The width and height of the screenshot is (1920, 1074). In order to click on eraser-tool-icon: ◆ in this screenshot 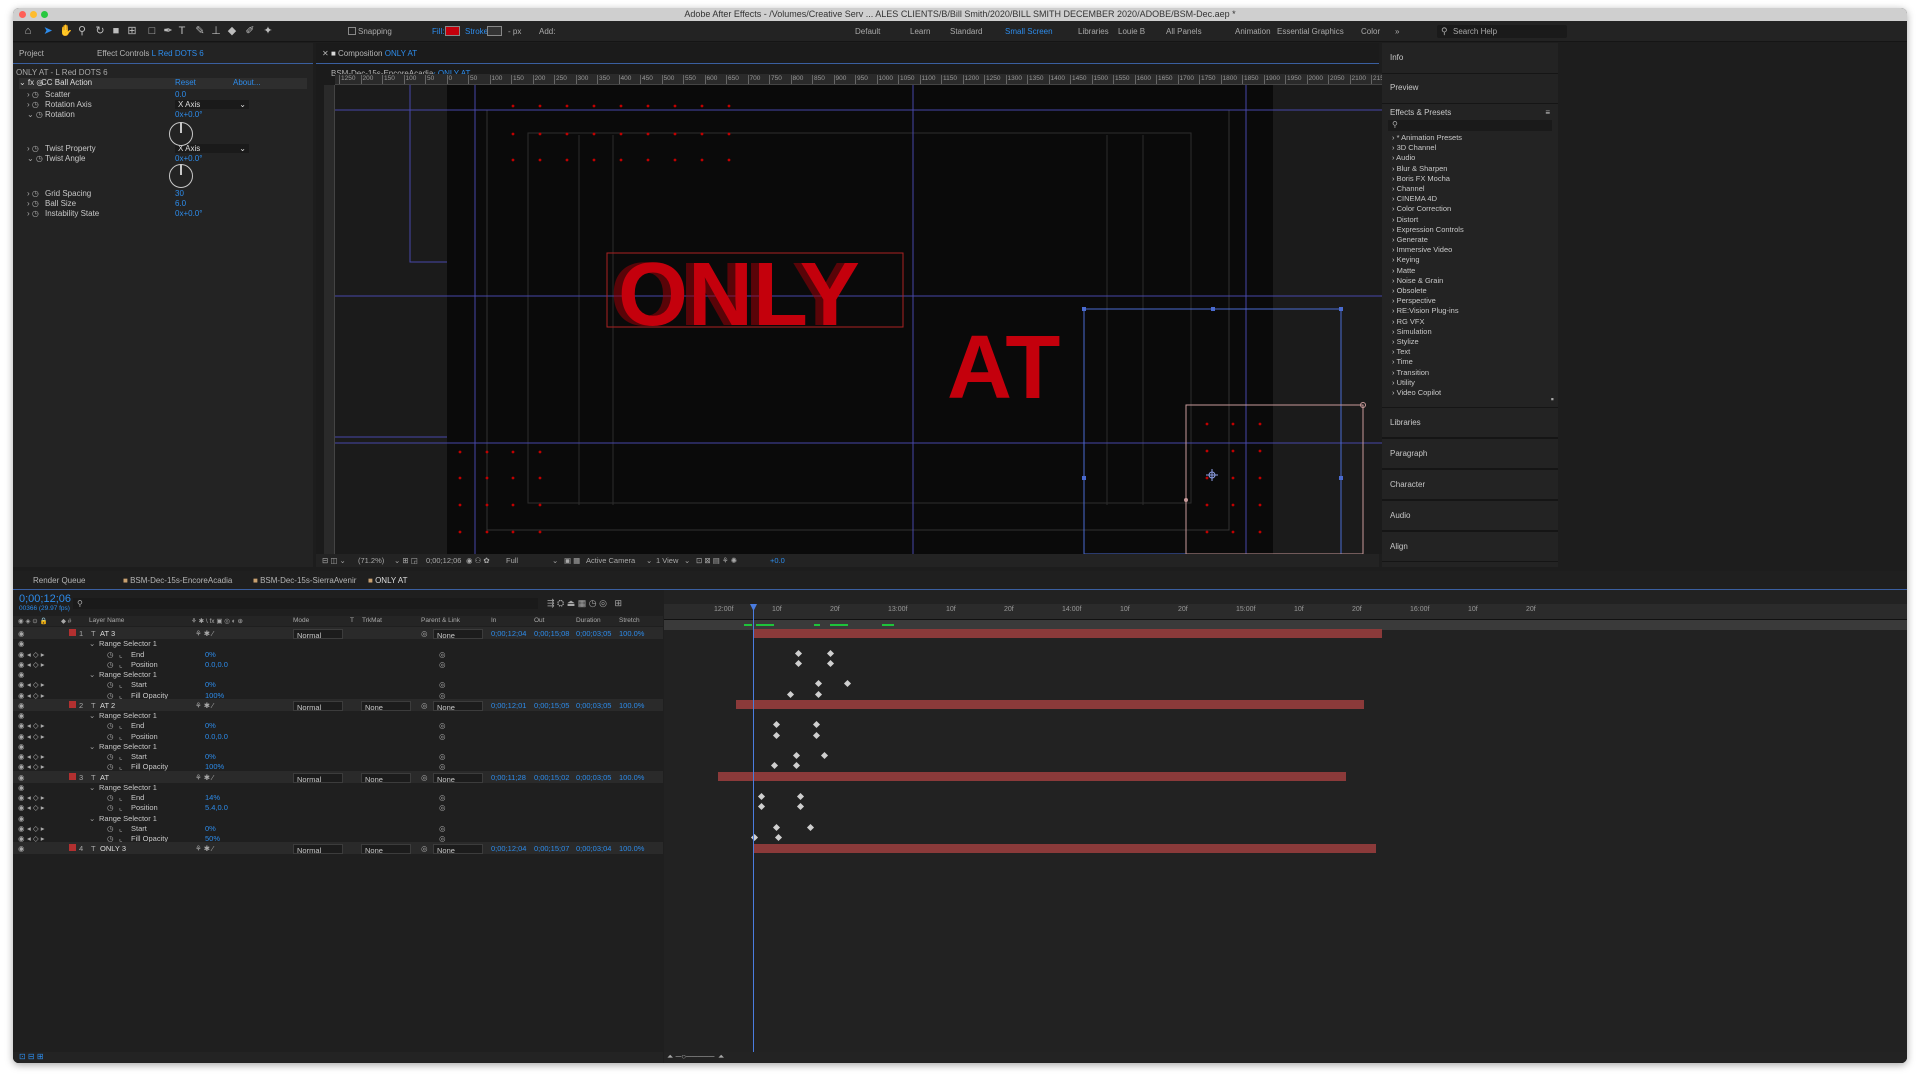, I will do `click(232, 31)`.